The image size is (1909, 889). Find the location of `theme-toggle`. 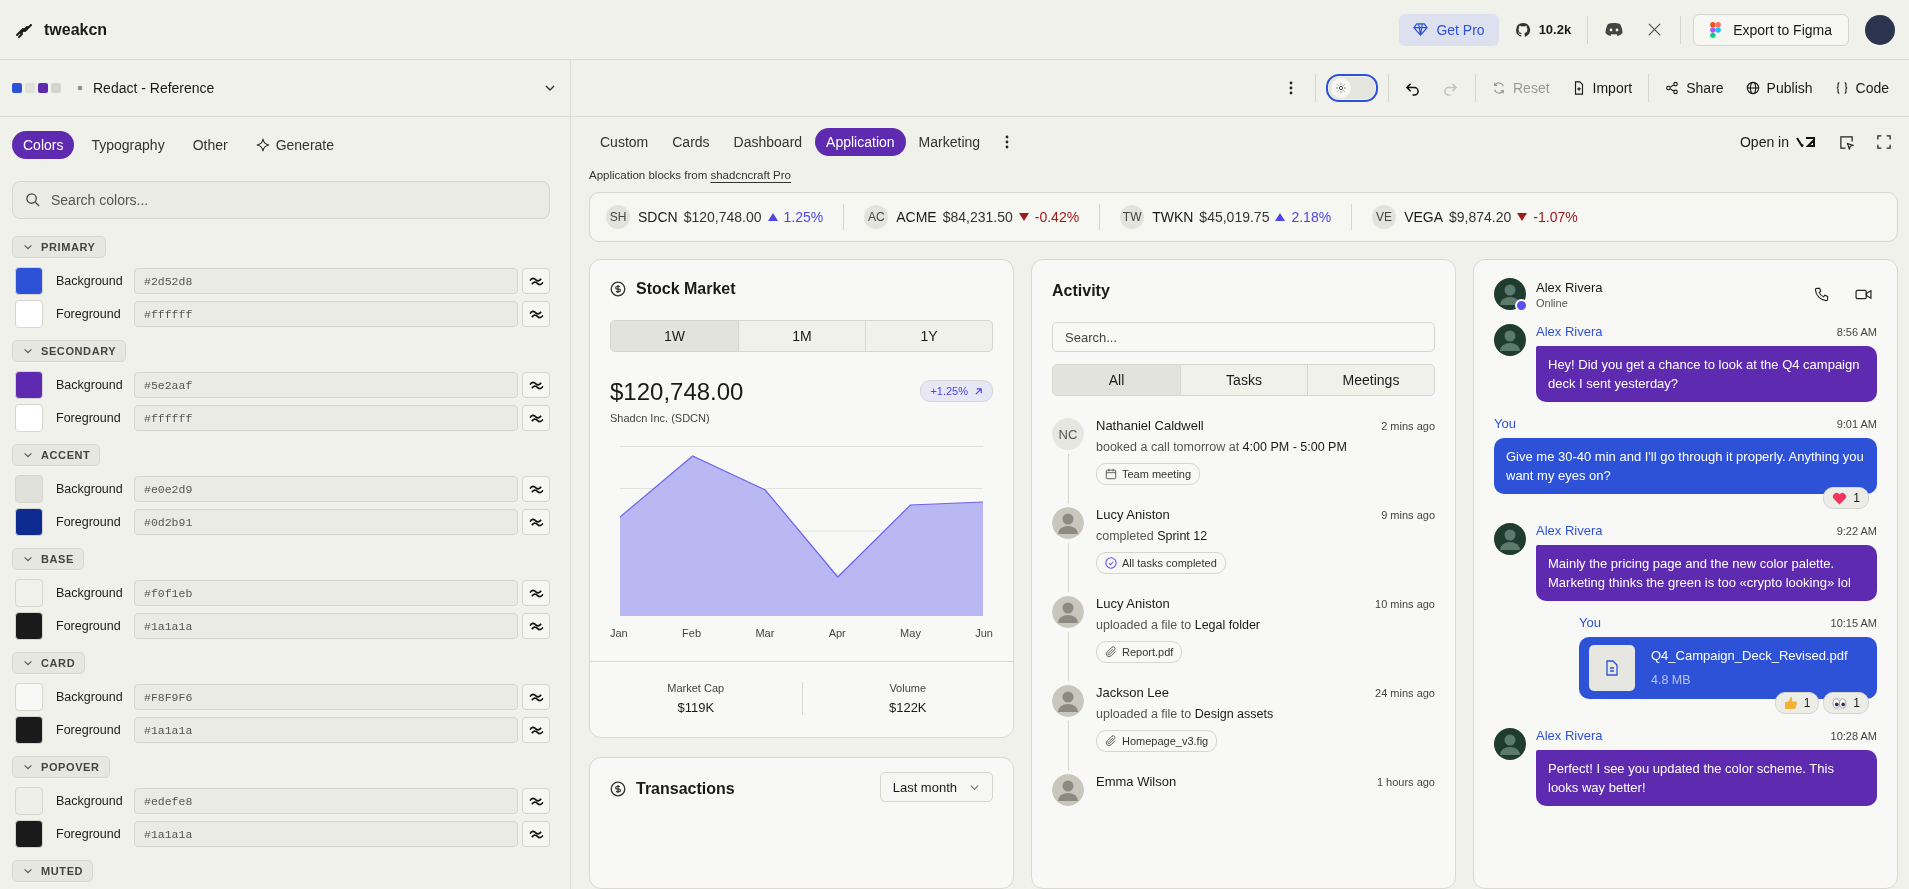

theme-toggle is located at coordinates (1352, 88).